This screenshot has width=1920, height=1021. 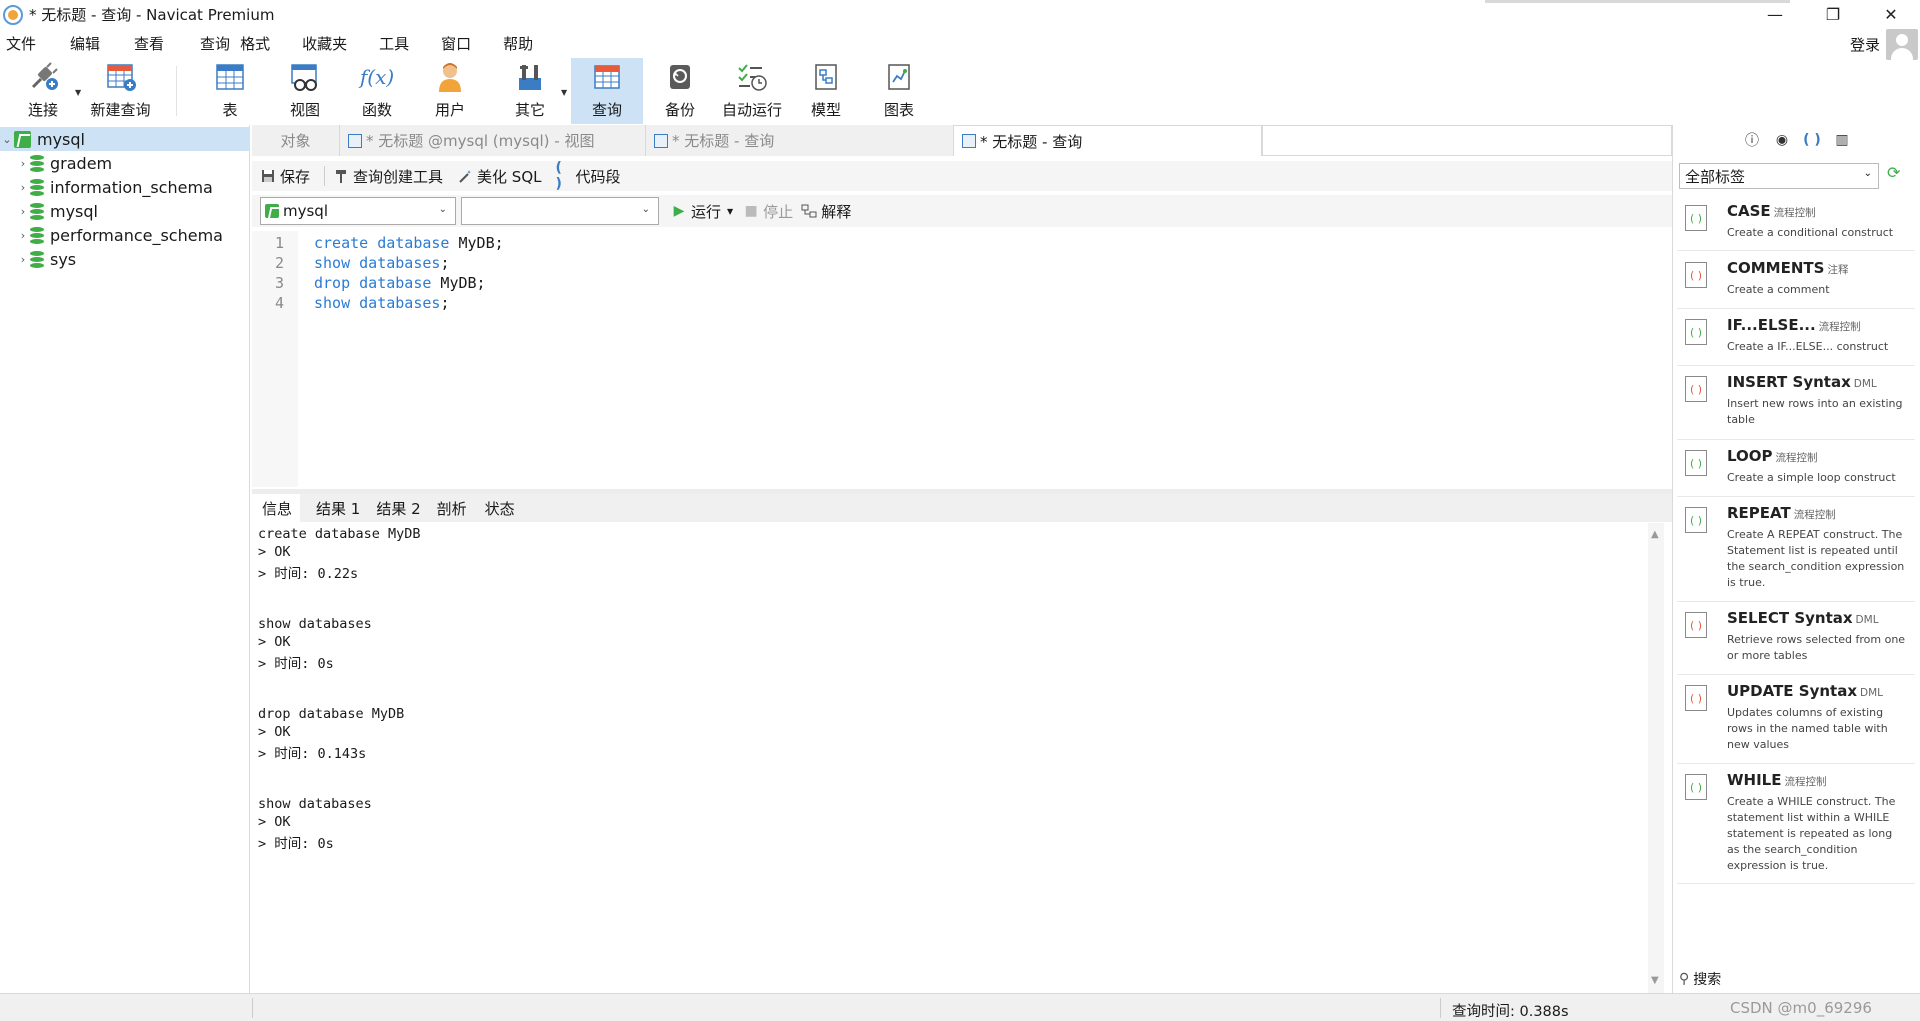 What do you see at coordinates (1812, 140) in the screenshot?
I see `braces-icon: ( )` at bounding box center [1812, 140].